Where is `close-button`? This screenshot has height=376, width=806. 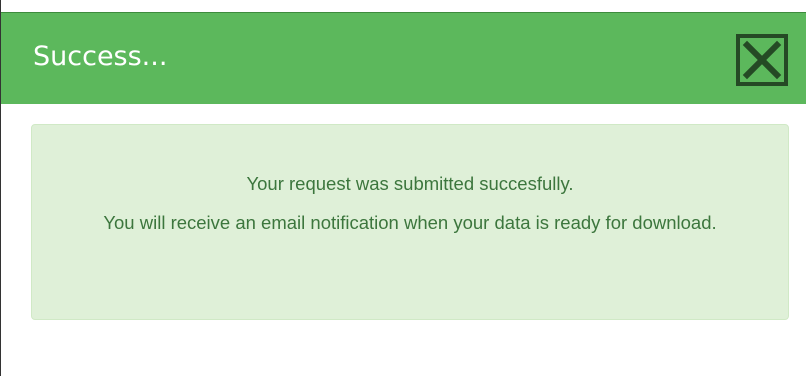 close-button is located at coordinates (762, 60).